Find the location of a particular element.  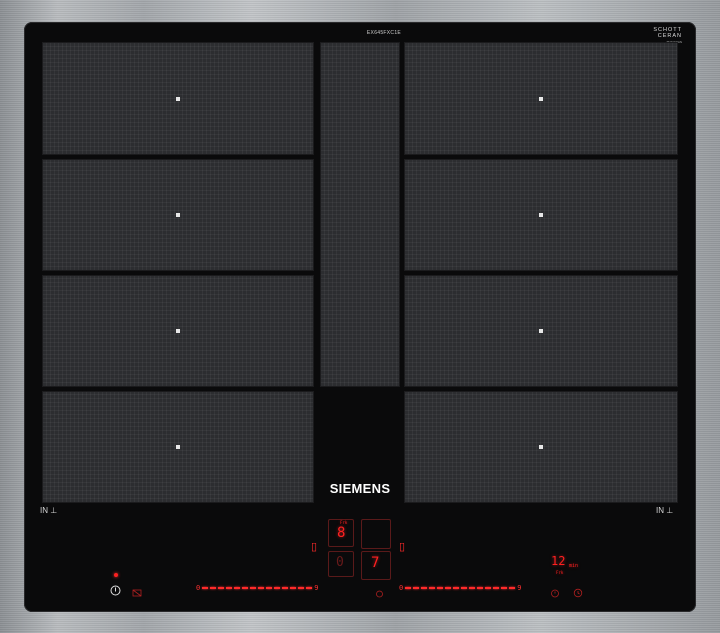

power-slider-right: 0 9 is located at coordinates (460, 588).